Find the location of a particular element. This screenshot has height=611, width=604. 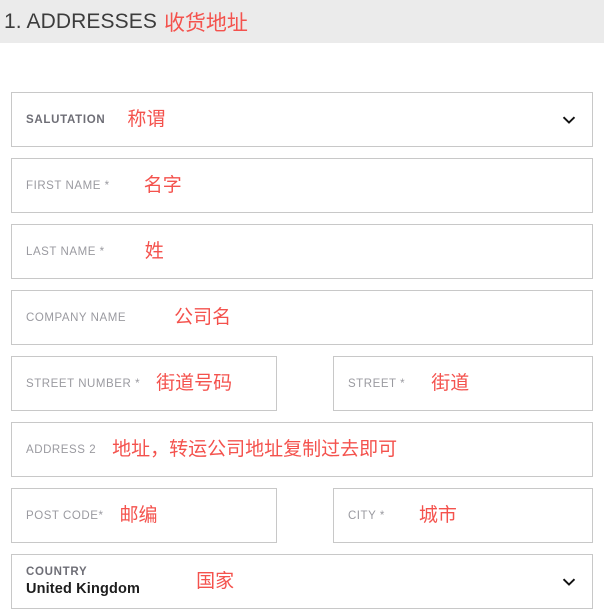

company-name-annotation: 公司名 is located at coordinates (203, 317).